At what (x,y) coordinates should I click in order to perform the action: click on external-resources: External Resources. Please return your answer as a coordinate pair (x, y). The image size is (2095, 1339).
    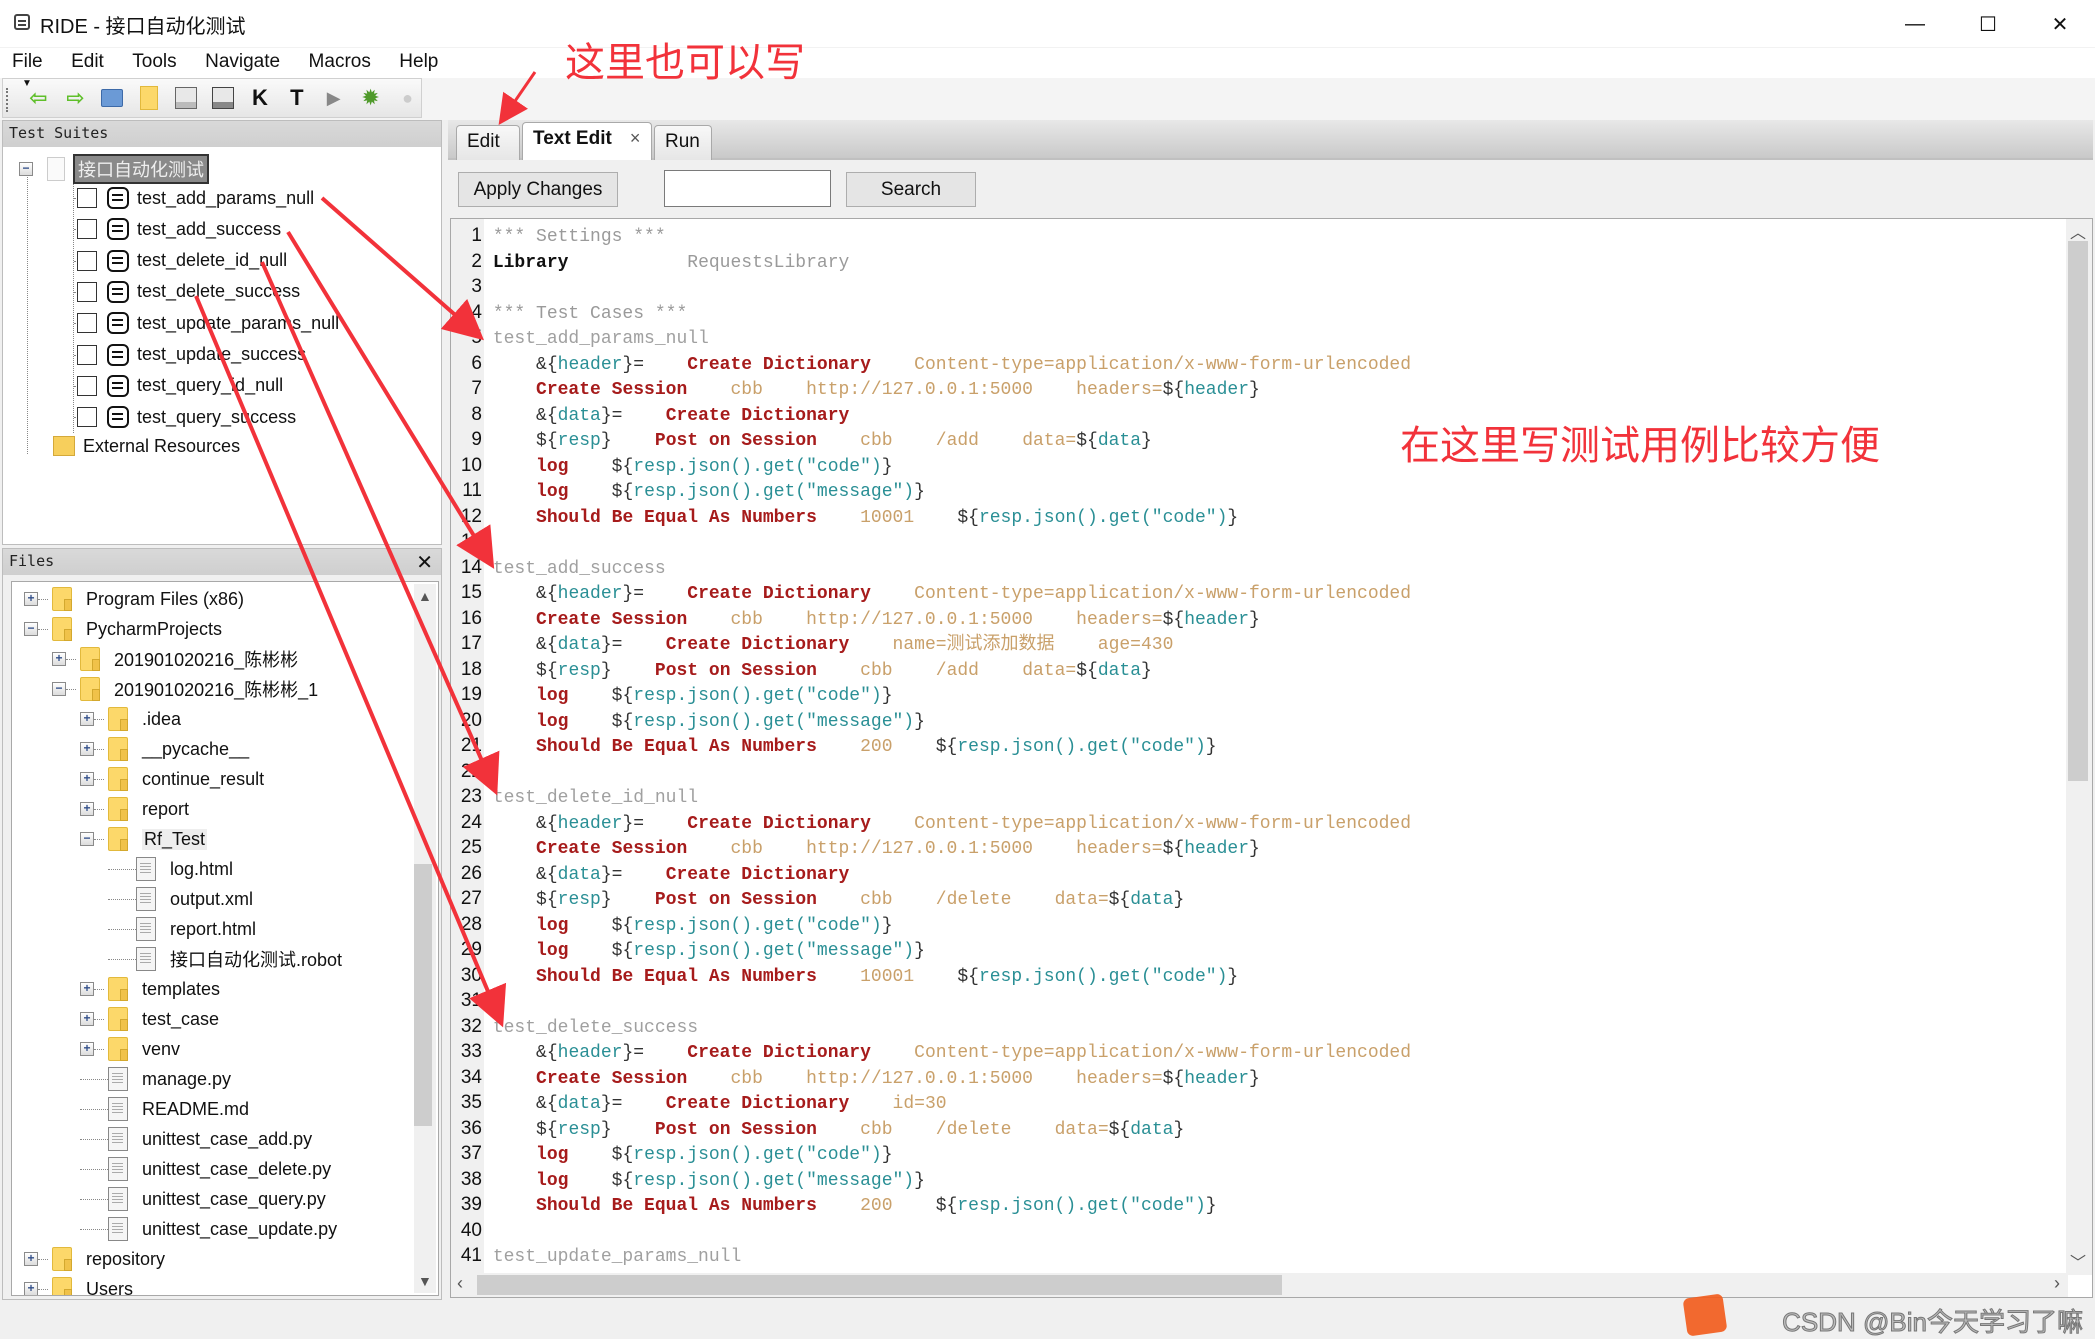
    Looking at the image, I should click on (146, 446).